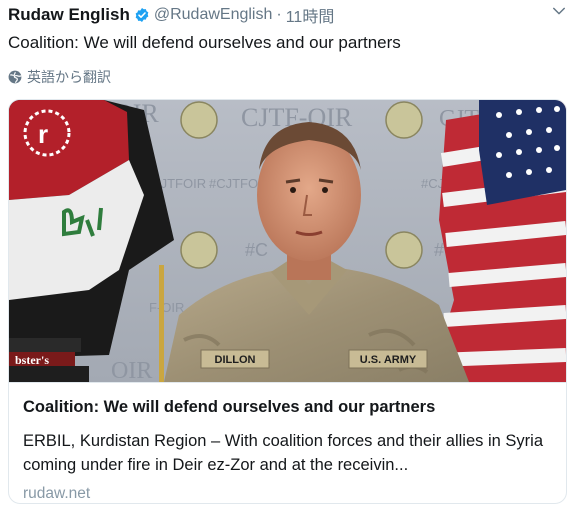 This screenshot has width=570, height=505. Describe the element at coordinates (235, 360) in the screenshot. I see `name-tape: DILLON` at that location.